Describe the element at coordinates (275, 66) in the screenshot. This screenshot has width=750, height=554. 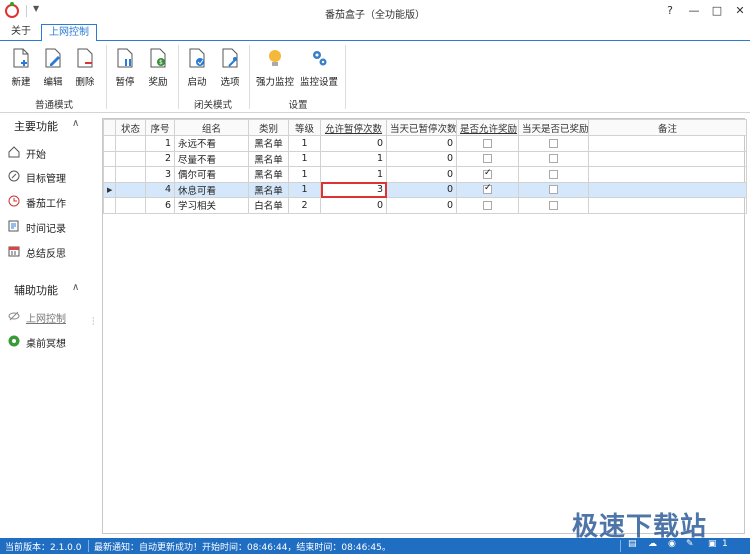
I see `strong-monitor-button: 强力监控` at that location.